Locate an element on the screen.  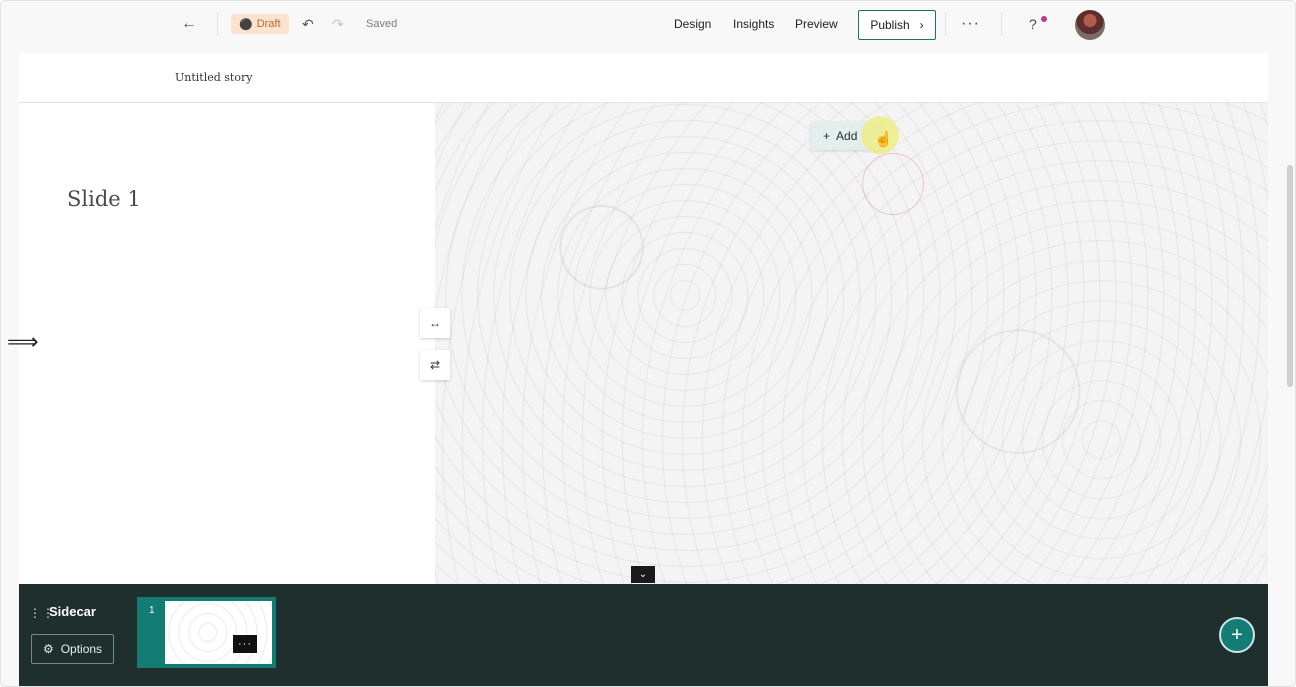
user-icon: ⚫ is located at coordinates (246, 24).